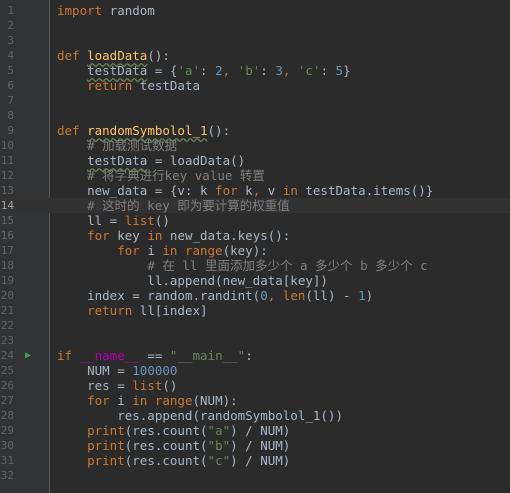 The width and height of the screenshot is (510, 493). What do you see at coordinates (255, 400) in the screenshot?
I see `code-line: 27 for i in range(NUM):` at bounding box center [255, 400].